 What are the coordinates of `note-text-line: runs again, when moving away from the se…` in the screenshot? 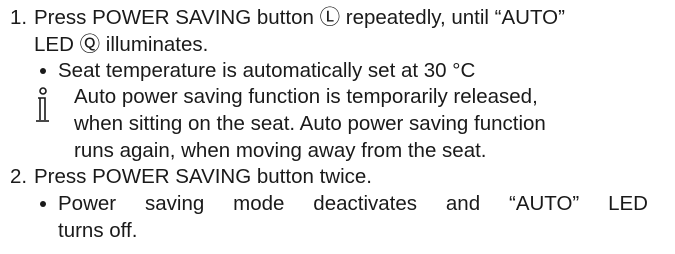 It's located at (280, 150).